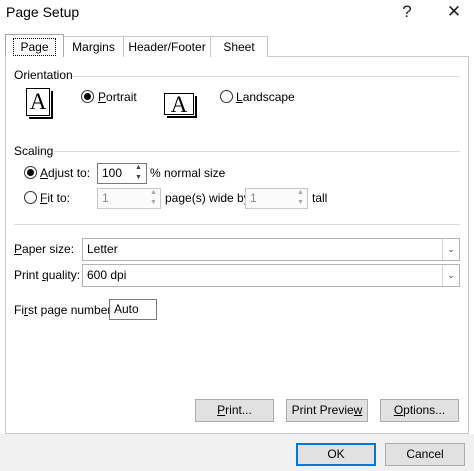 This screenshot has width=474, height=471. What do you see at coordinates (188, 173) in the screenshot?
I see `normal-size-label: % normal size` at bounding box center [188, 173].